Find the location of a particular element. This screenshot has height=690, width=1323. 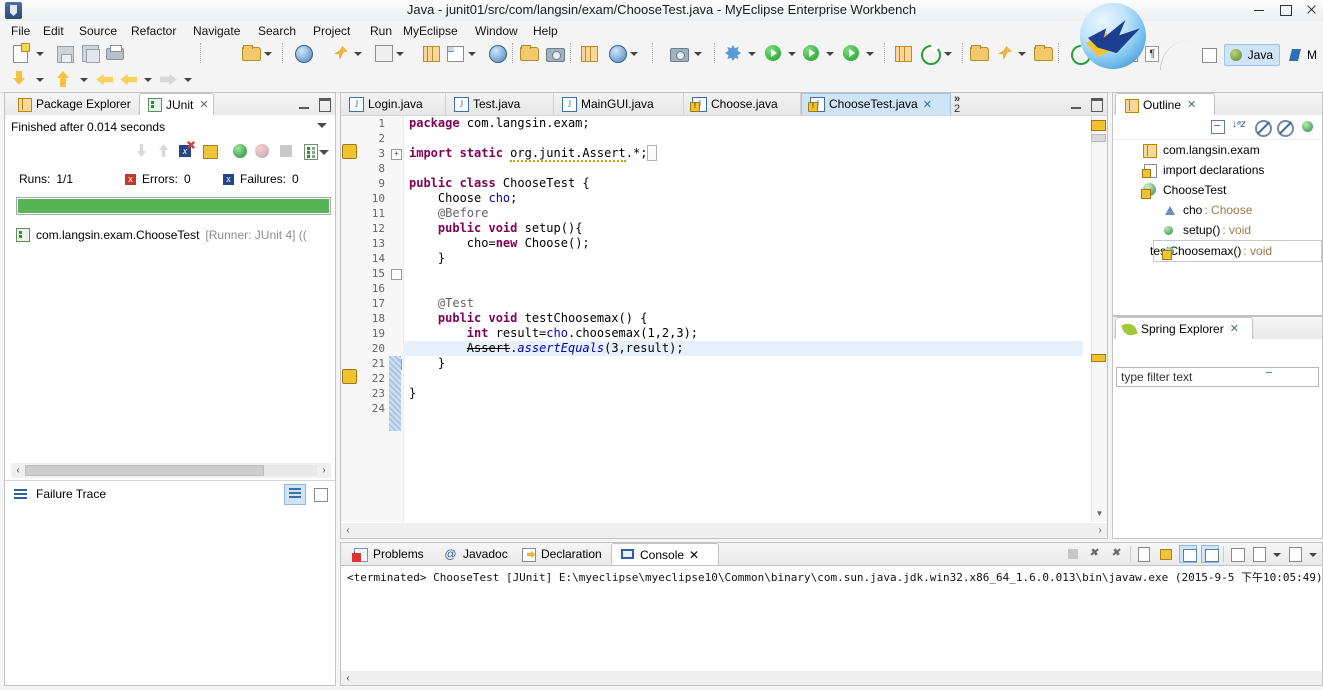

menu-run: Run is located at coordinates (381, 31).